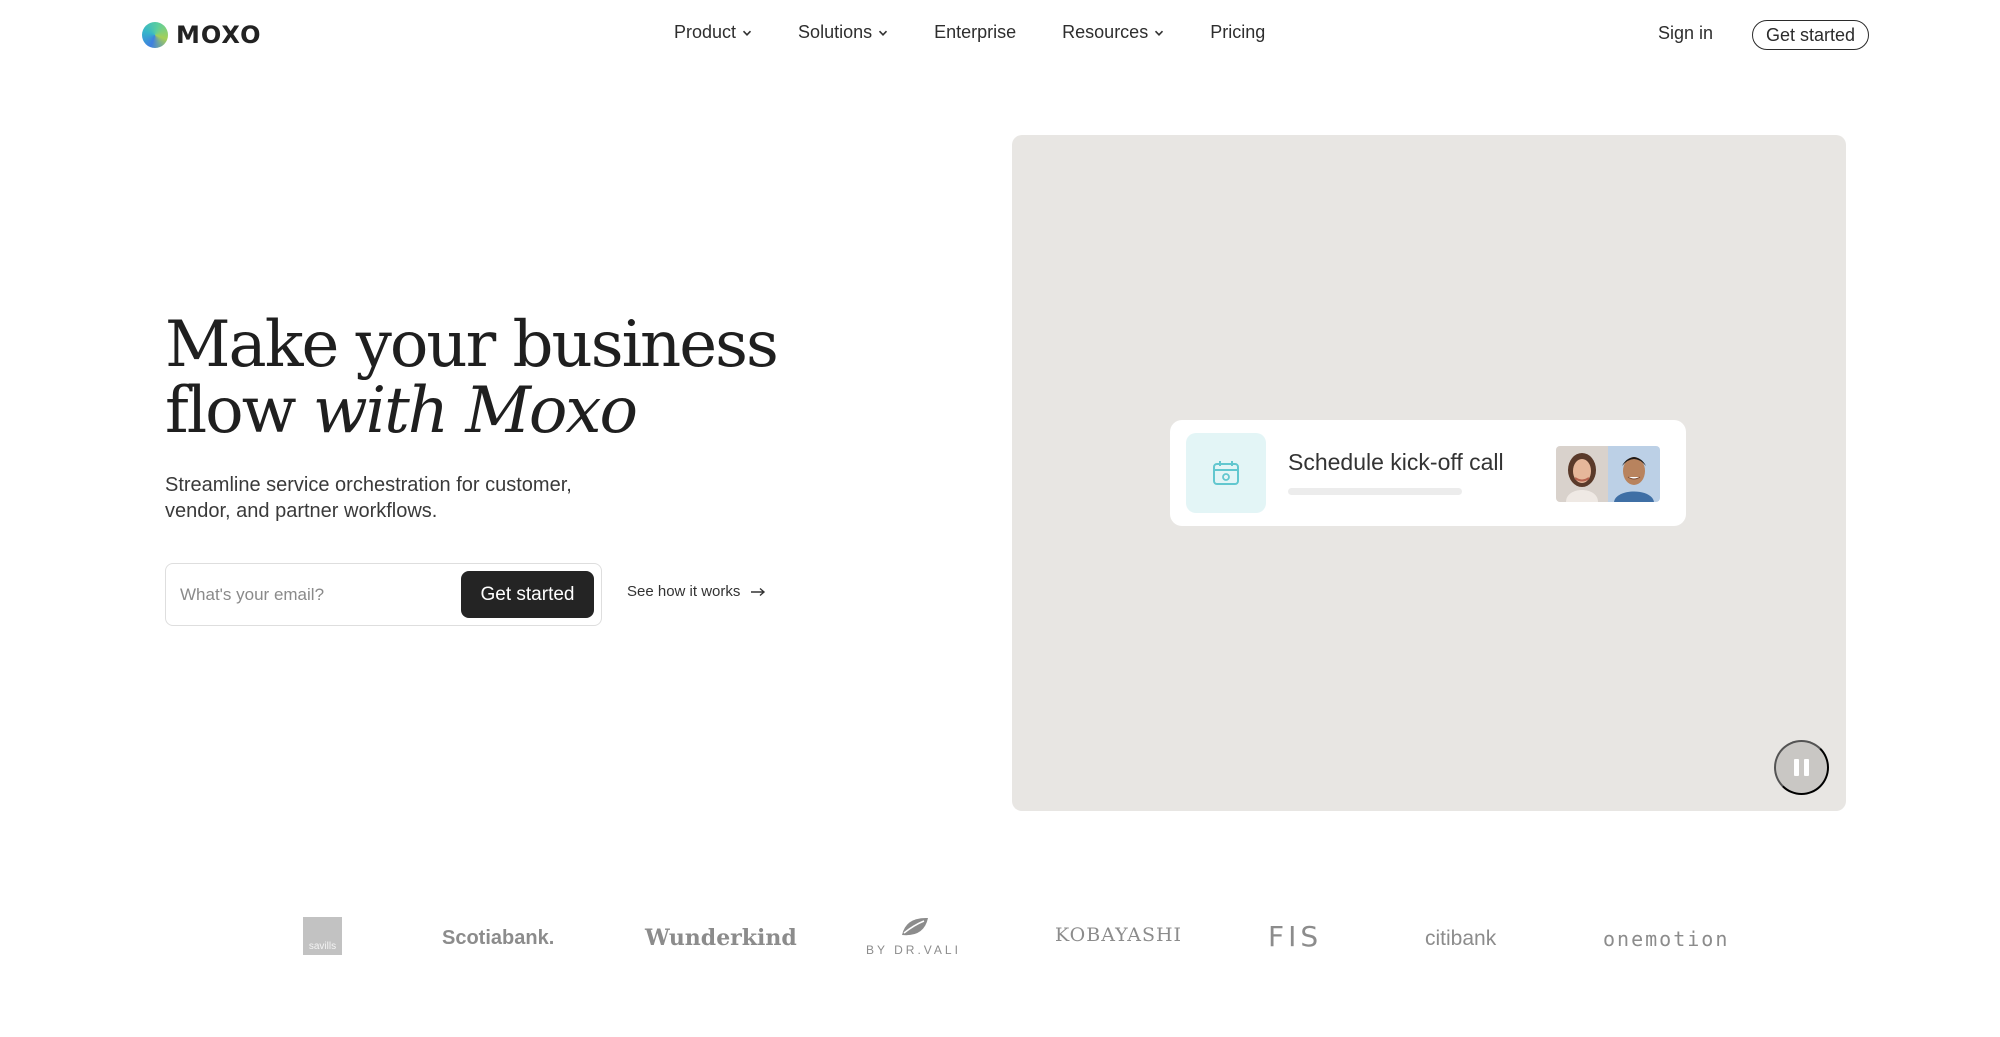  I want to click on nav-item-solutions: Solutions, so click(843, 32).